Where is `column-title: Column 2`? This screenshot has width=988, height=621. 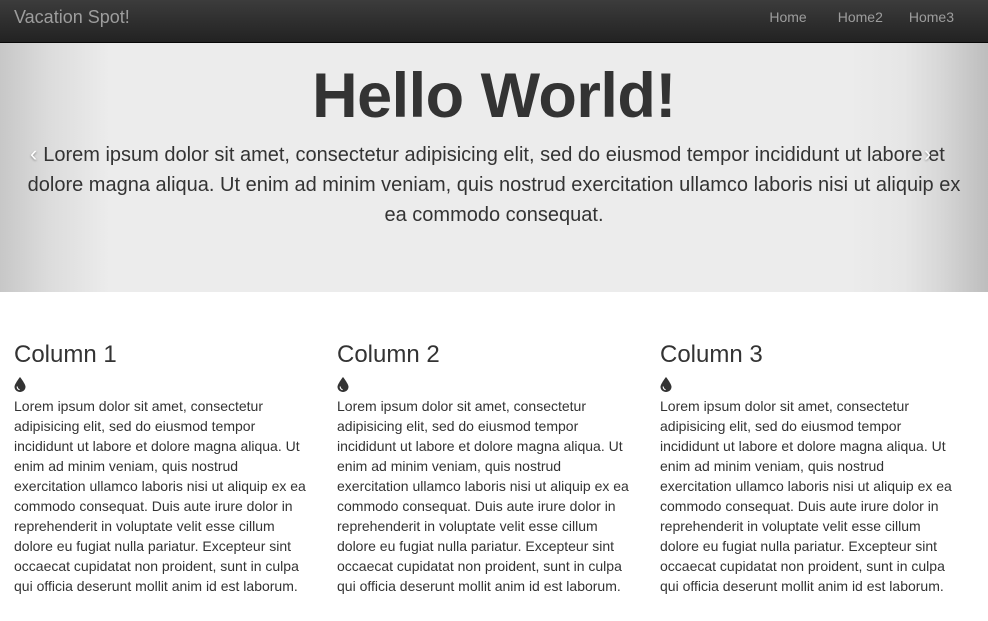 column-title: Column 2 is located at coordinates (388, 354).